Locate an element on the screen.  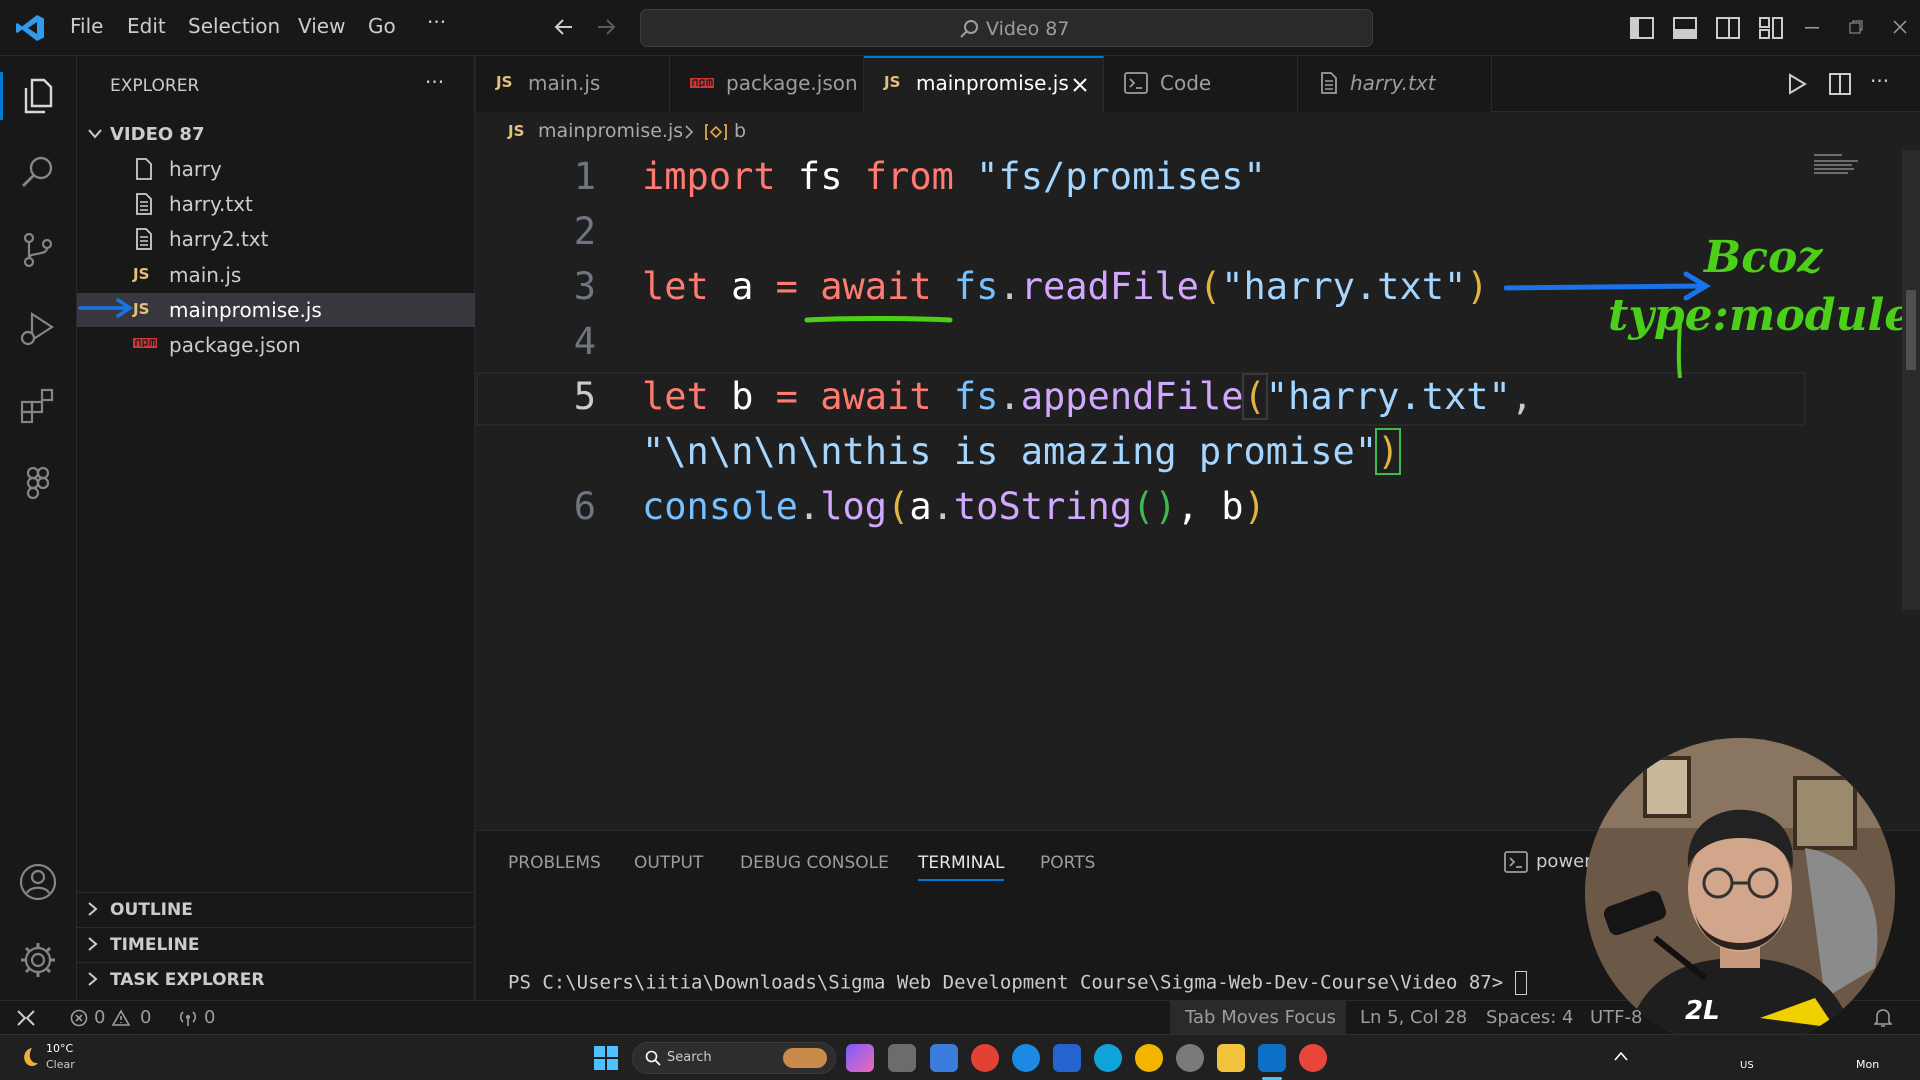
tab-mainpromise-js: JS mainpromise.js is located at coordinates (984, 84).